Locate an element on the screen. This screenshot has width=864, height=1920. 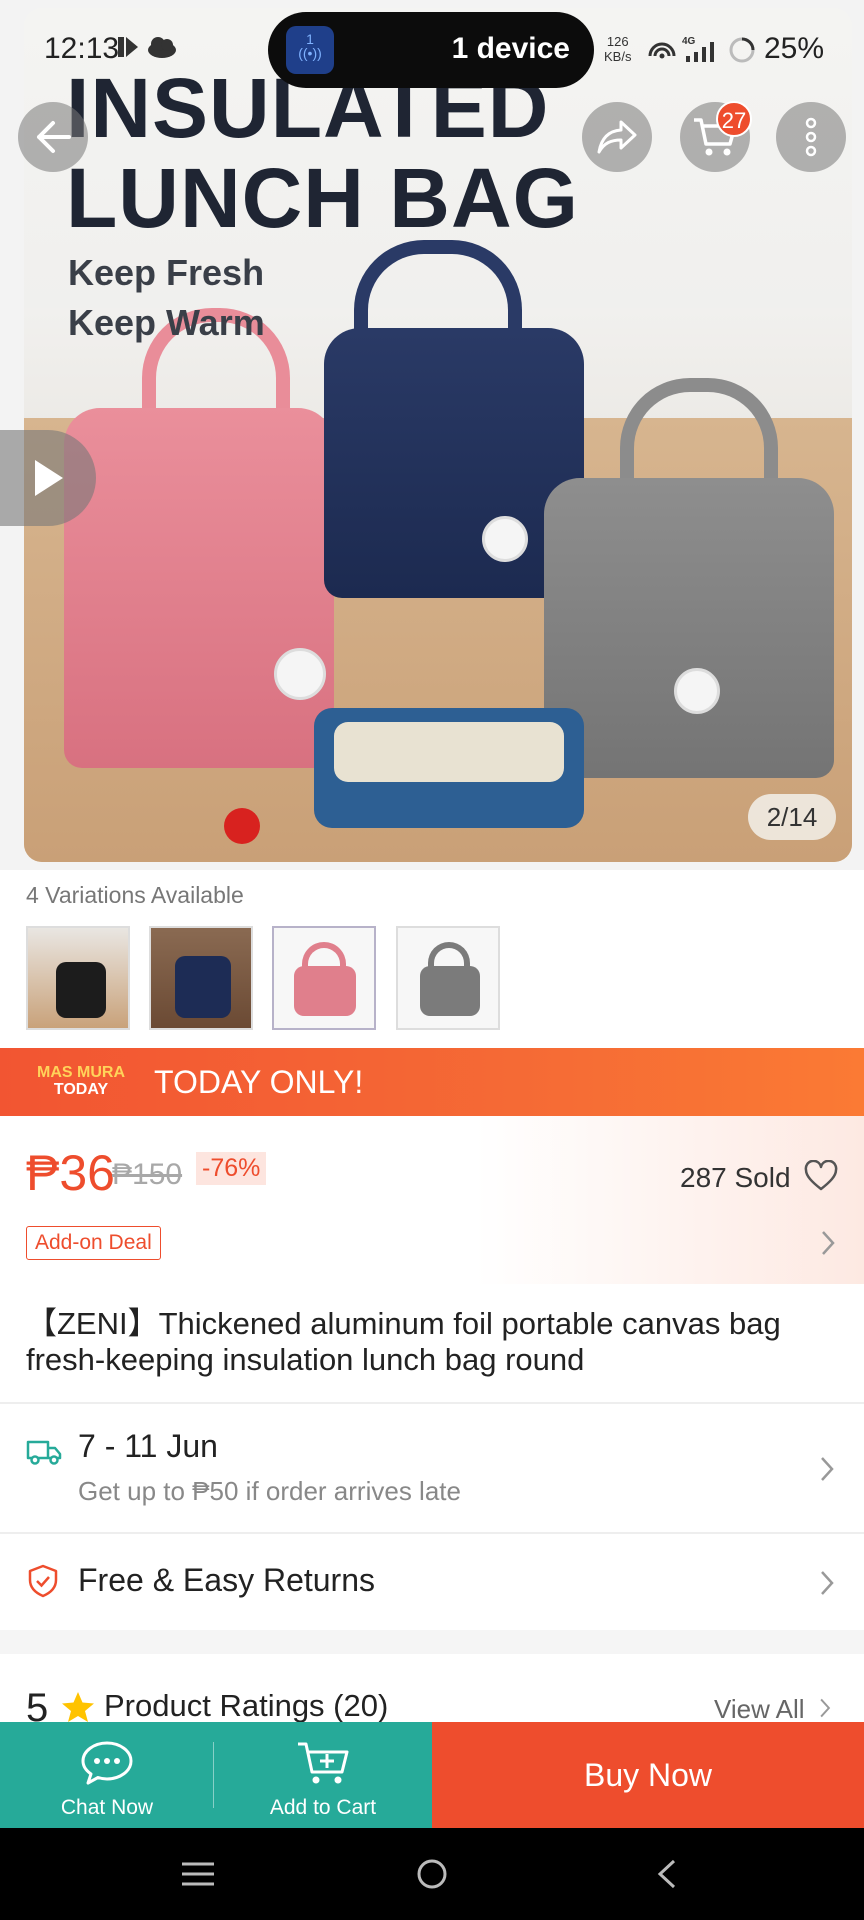
late-delivery-note: Get up to ₱50 if order arrives late is located at coordinates (269, 1491).